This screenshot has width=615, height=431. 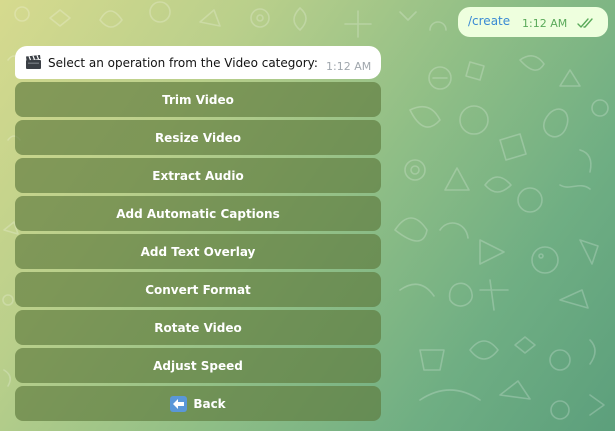 I want to click on button-label: Resize Video, so click(x=198, y=137).